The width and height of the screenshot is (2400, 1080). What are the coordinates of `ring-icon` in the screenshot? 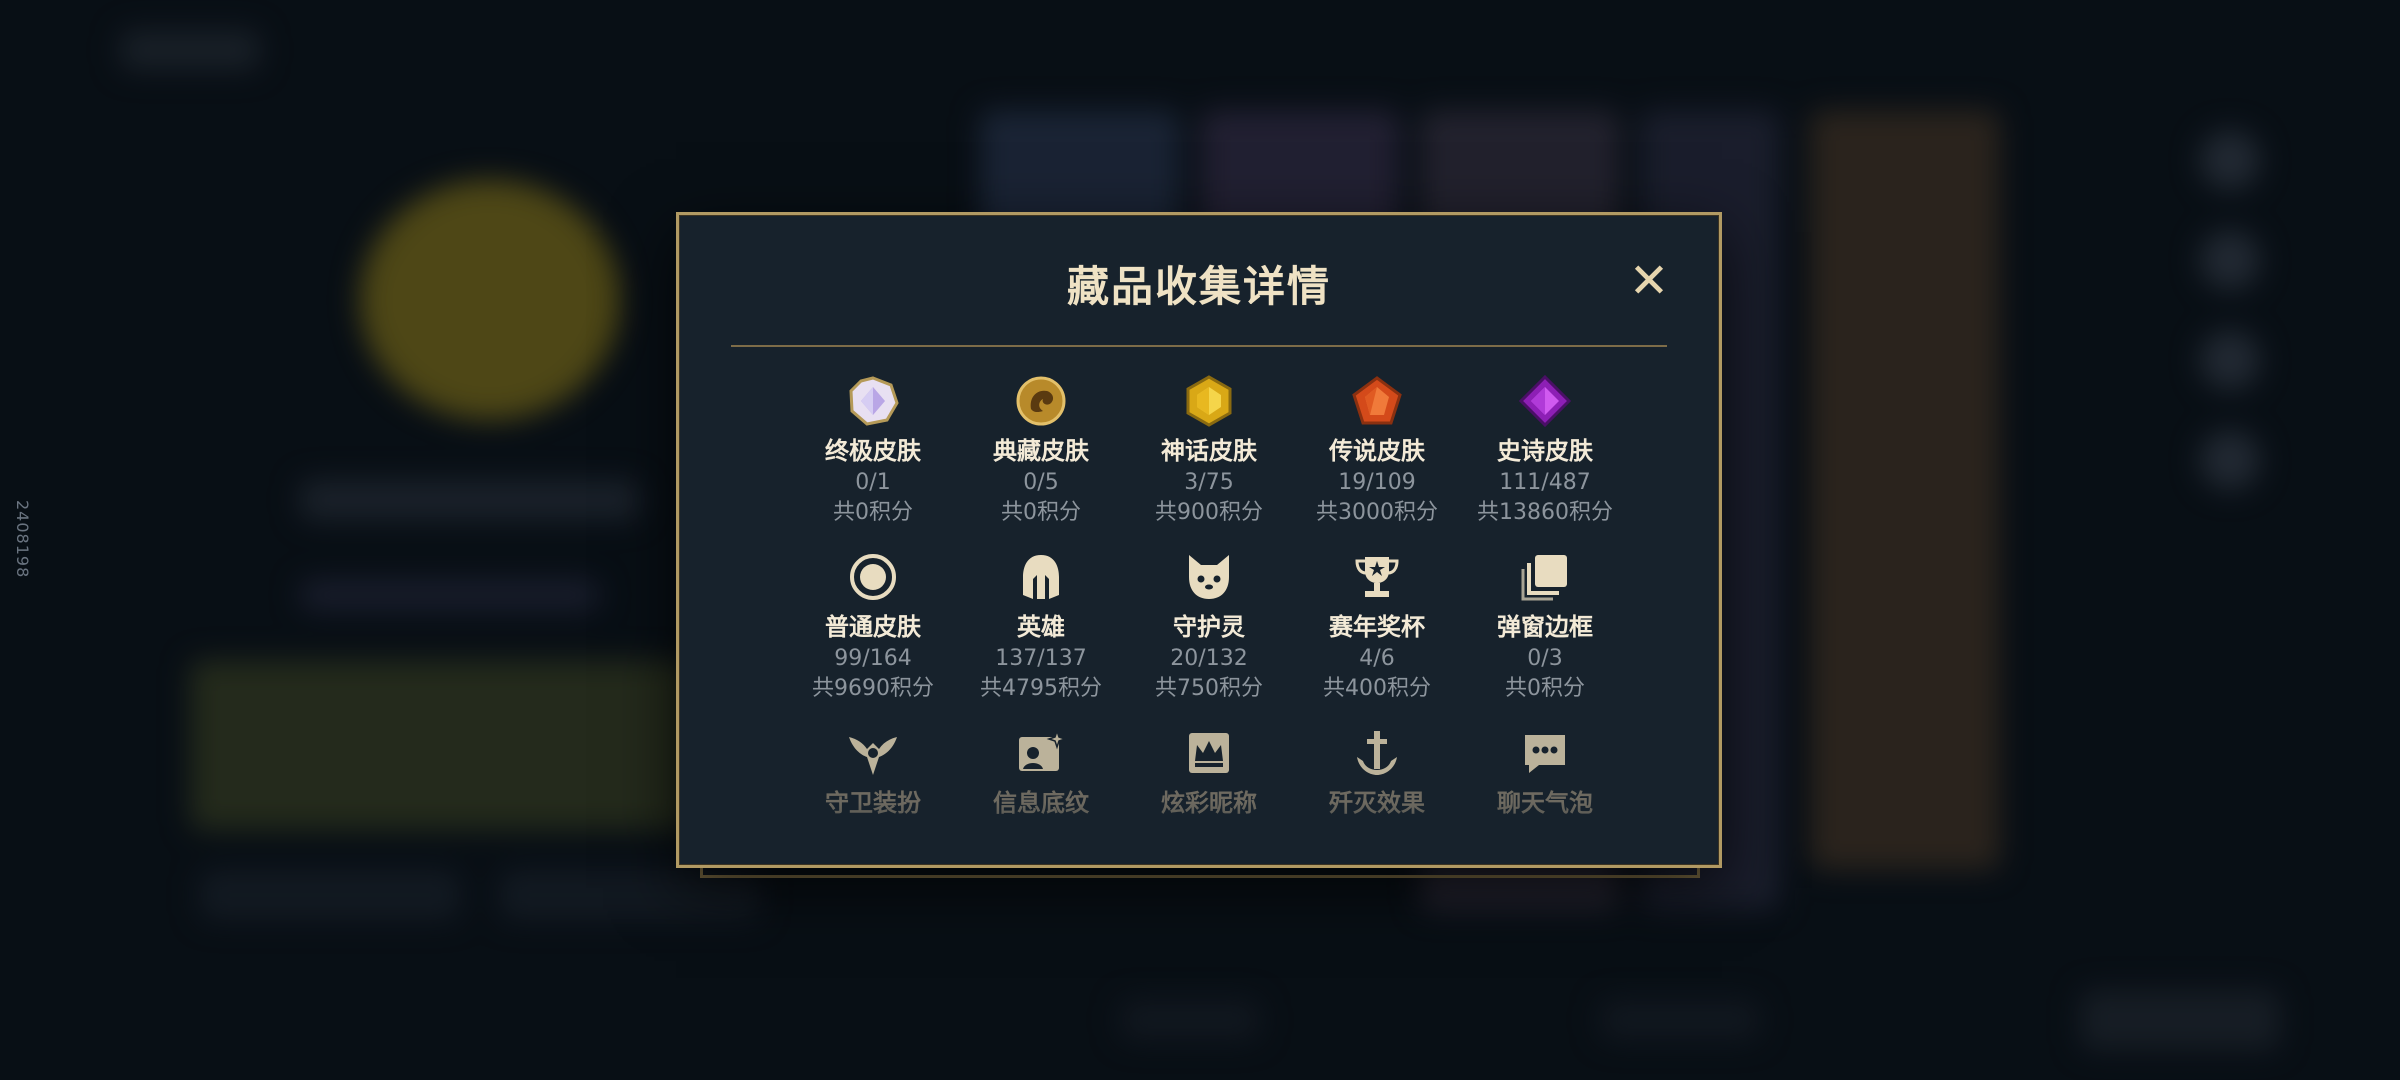 It's located at (873, 577).